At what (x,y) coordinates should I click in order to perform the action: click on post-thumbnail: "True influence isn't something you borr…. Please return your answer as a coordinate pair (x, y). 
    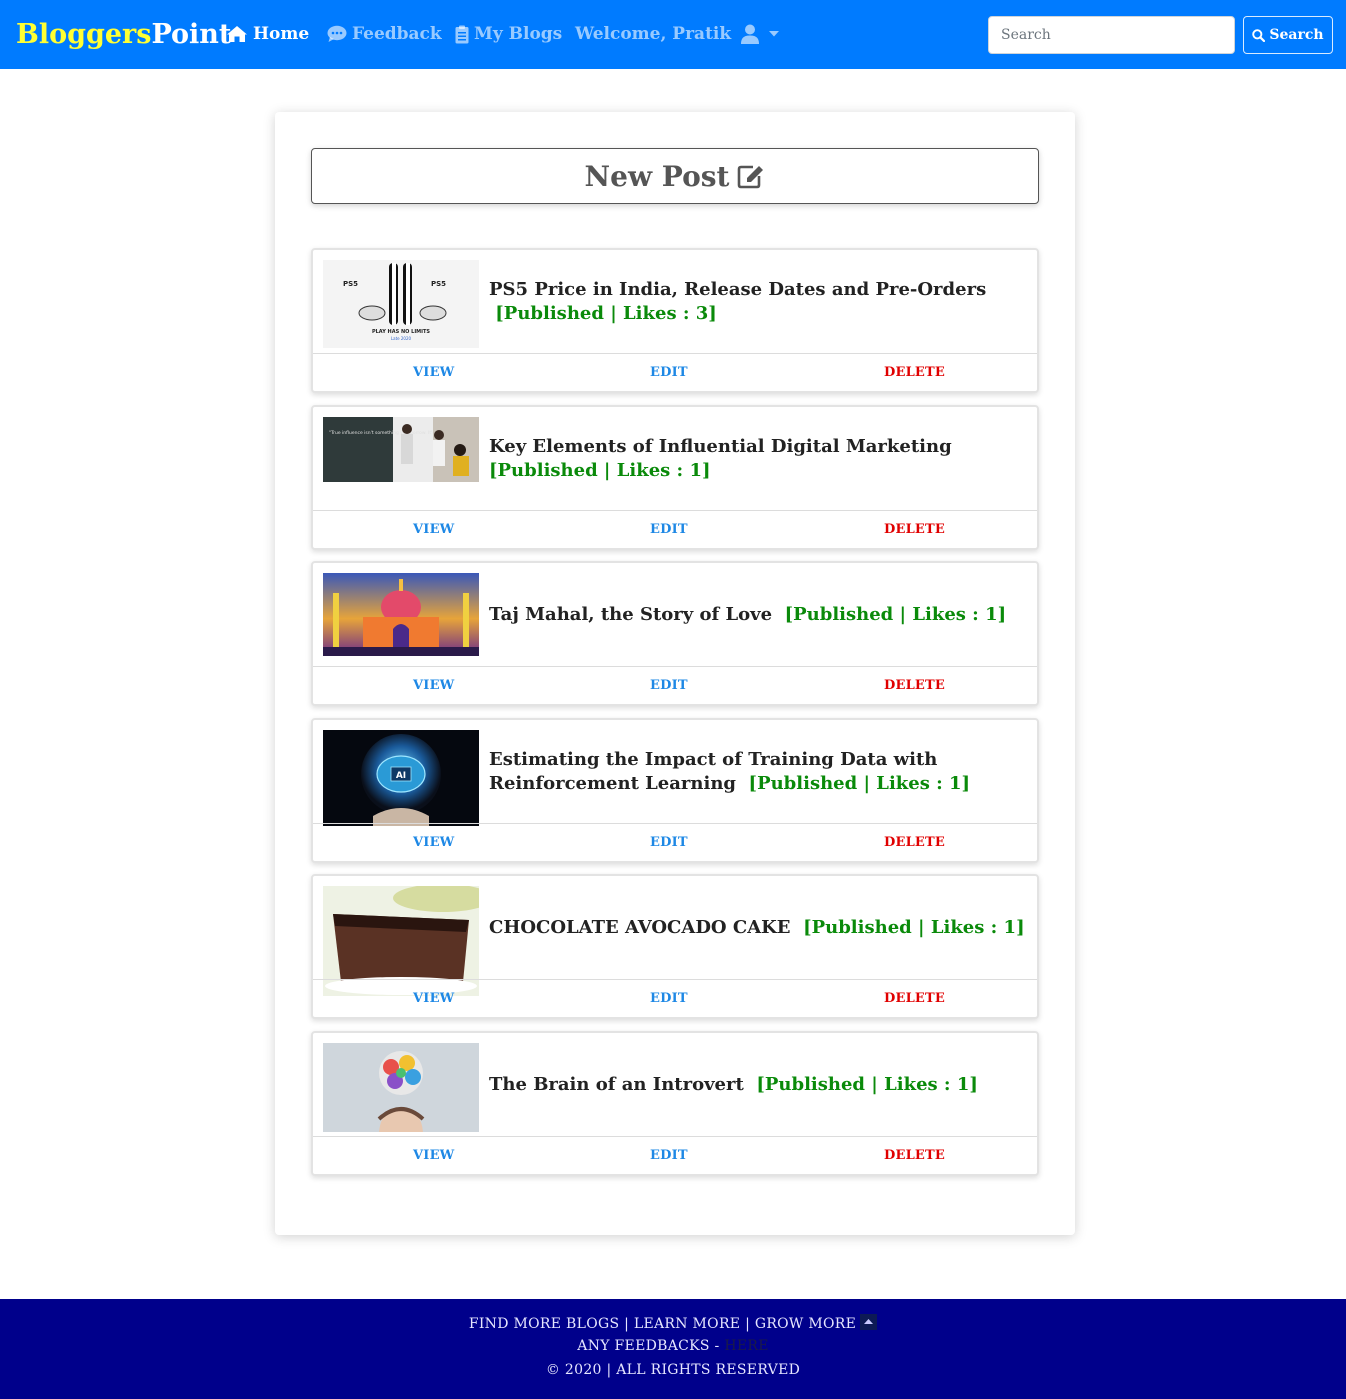
    Looking at the image, I should click on (401, 449).